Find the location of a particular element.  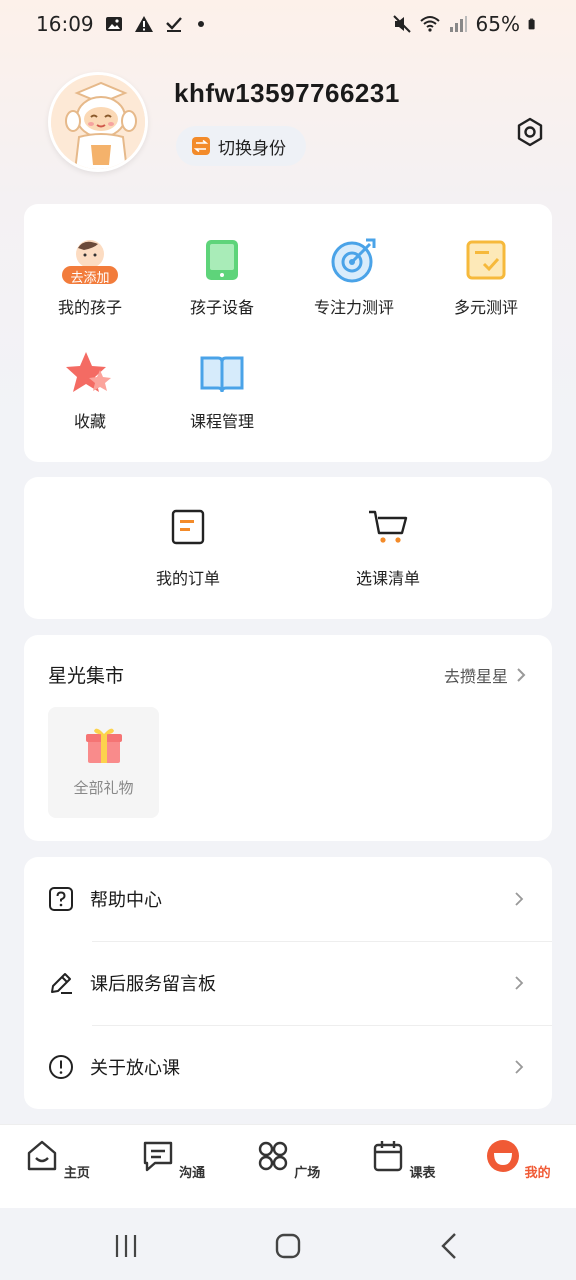

tab-chat-label: 沟通 is located at coordinates (192, 1173).